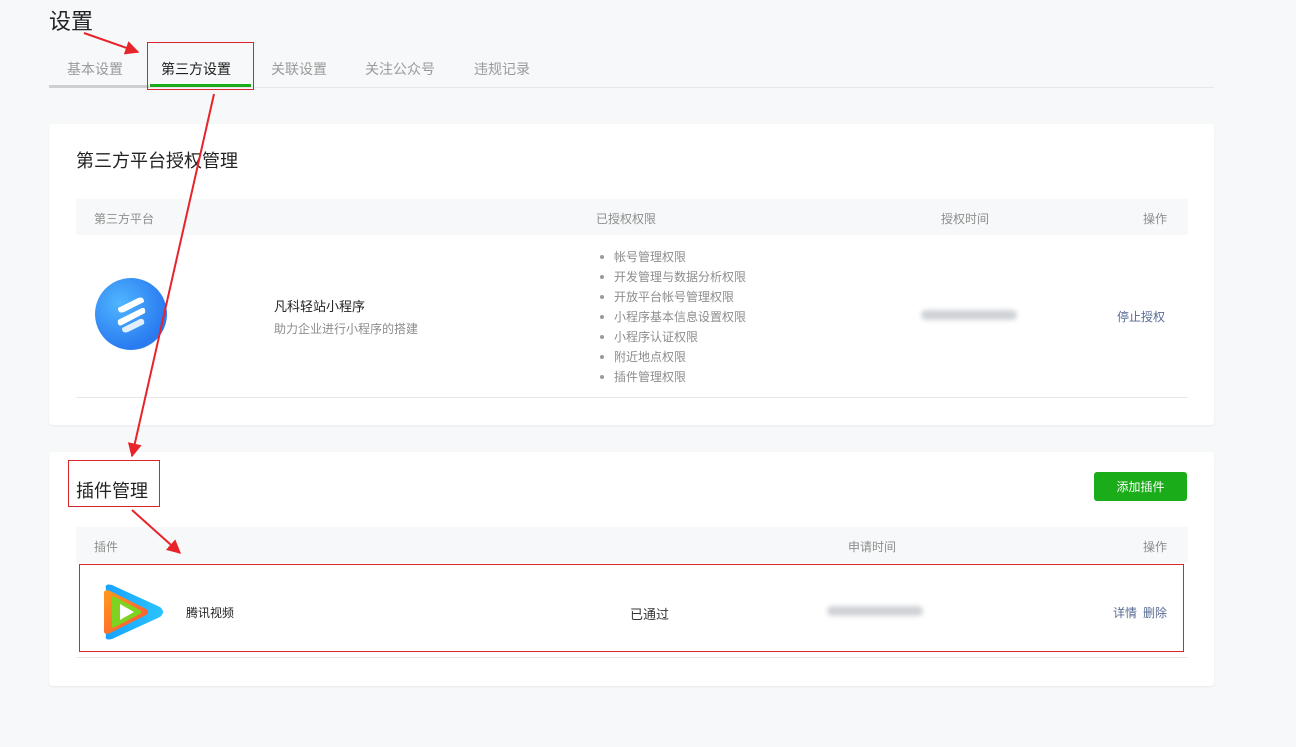 Image resolution: width=1296 pixels, height=747 pixels. I want to click on third-party-table-header: 第三方平台 已授权权限 授权时间 操作, so click(632, 217).